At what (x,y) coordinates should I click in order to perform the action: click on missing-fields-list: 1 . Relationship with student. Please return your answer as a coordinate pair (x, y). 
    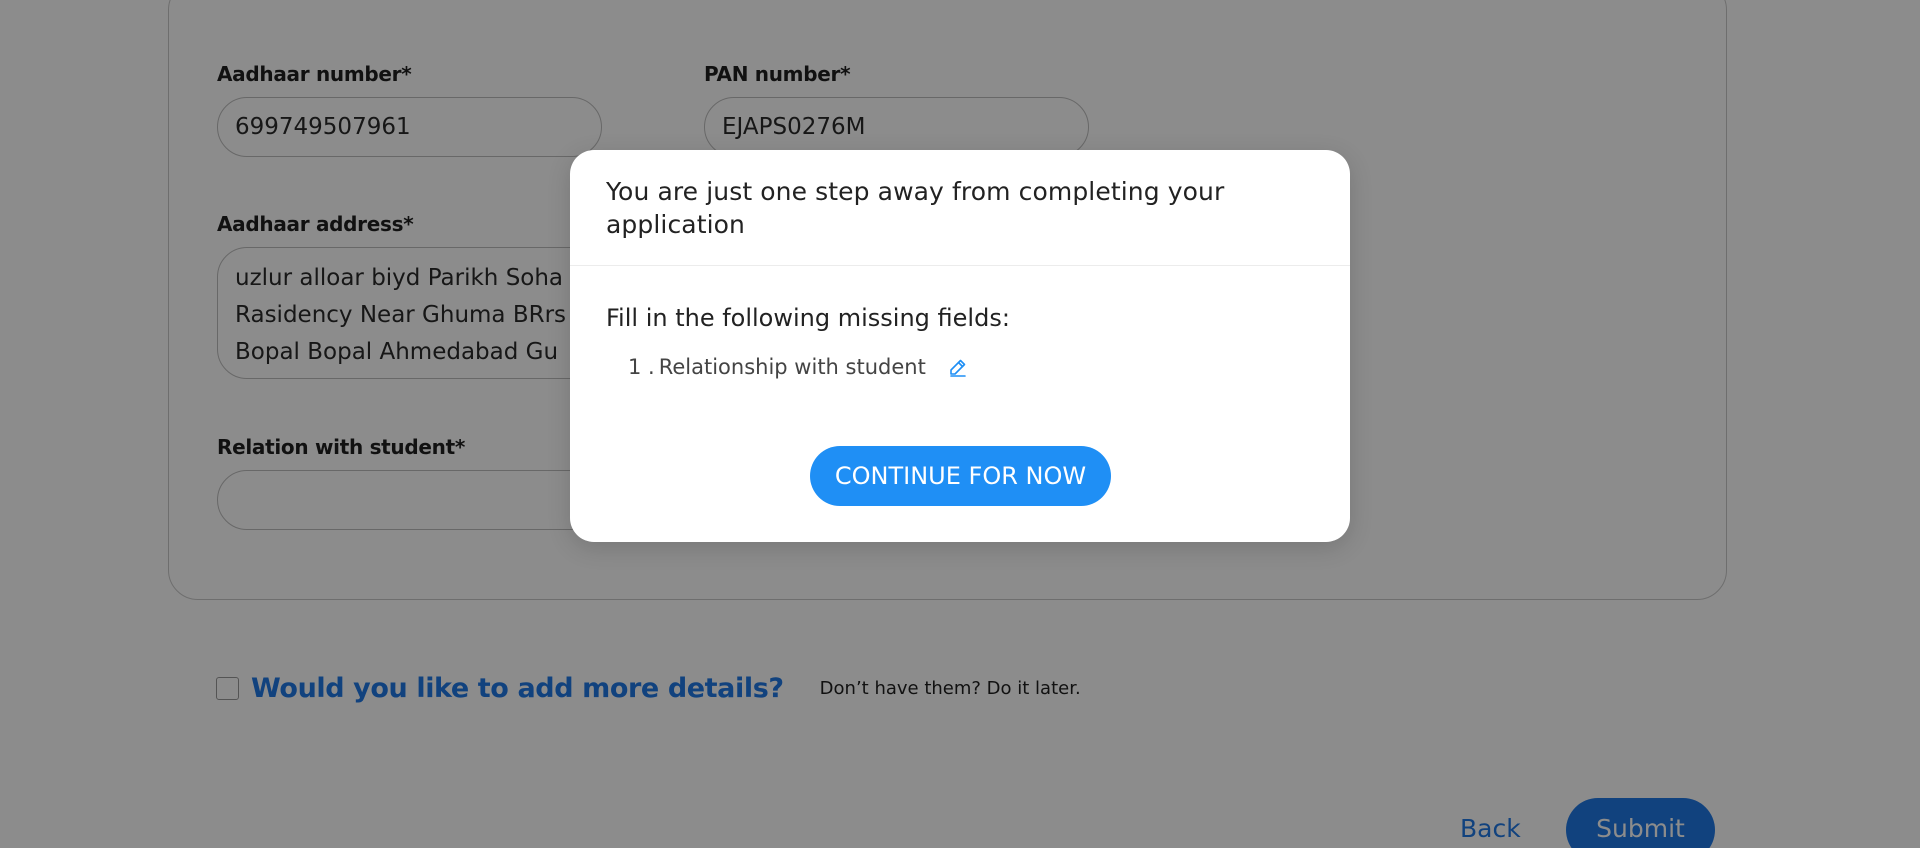
    Looking at the image, I should click on (960, 367).